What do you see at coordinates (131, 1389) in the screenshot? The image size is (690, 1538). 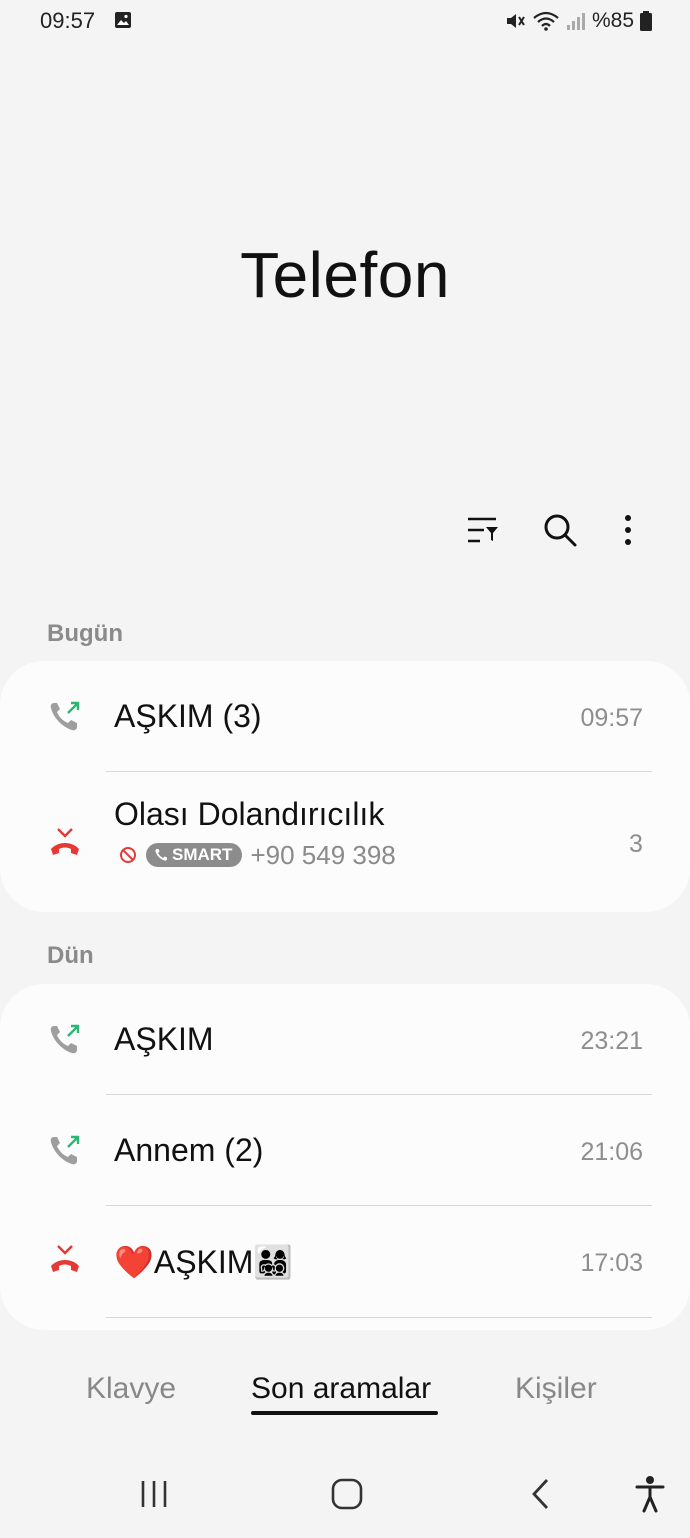 I see `tab-keypad: Klavye` at bounding box center [131, 1389].